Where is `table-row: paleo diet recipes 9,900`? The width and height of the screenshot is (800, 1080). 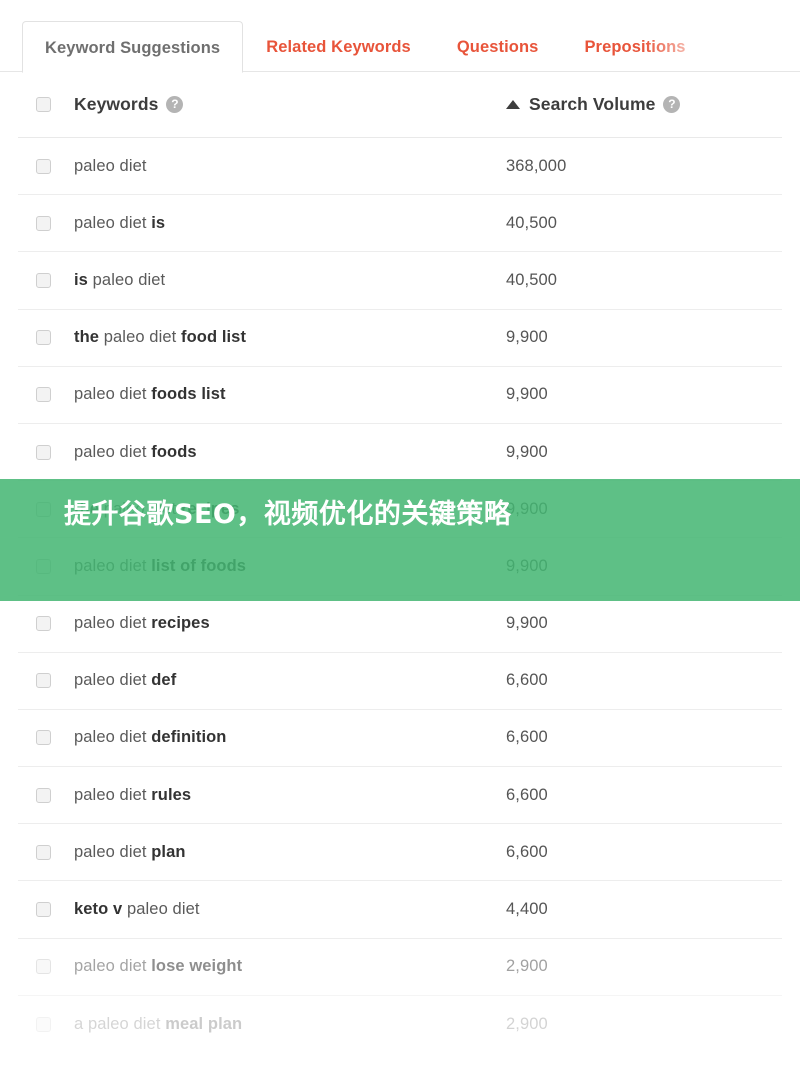
table-row: paleo diet recipes 9,900 is located at coordinates (400, 624).